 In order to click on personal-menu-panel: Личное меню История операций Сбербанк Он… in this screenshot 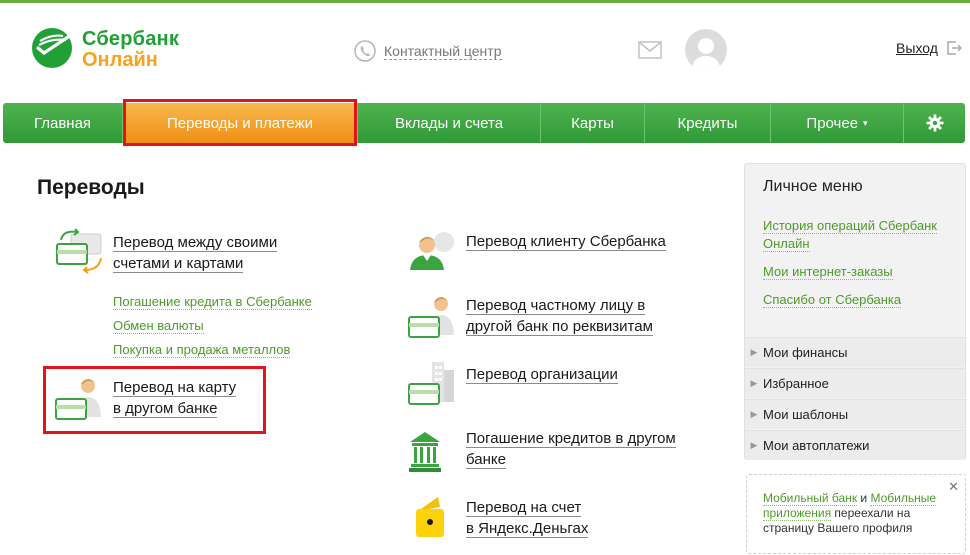, I will do `click(855, 311)`.